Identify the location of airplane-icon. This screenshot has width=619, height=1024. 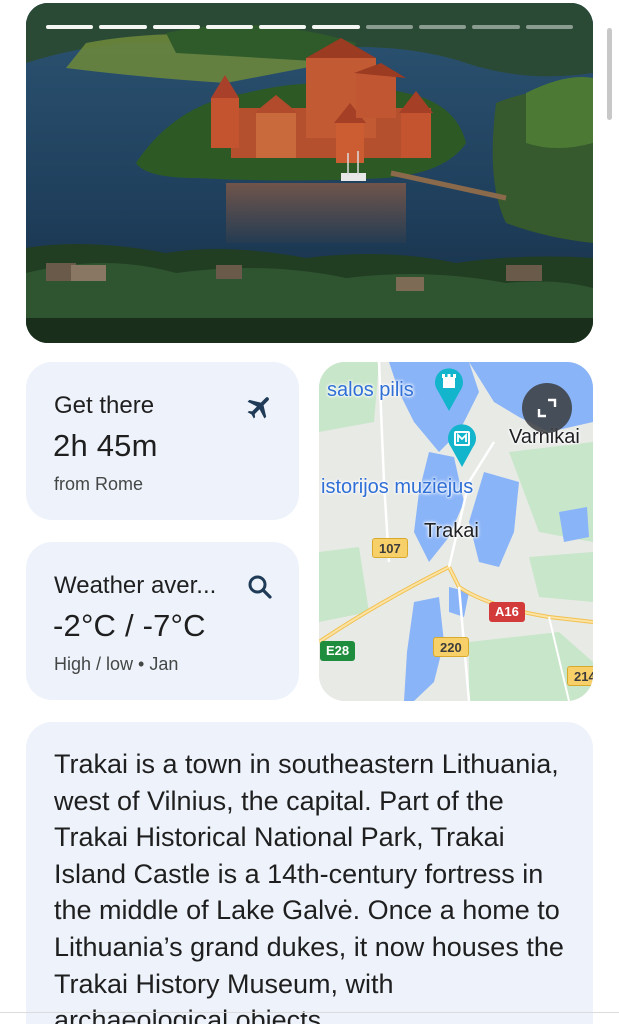
(258, 408).